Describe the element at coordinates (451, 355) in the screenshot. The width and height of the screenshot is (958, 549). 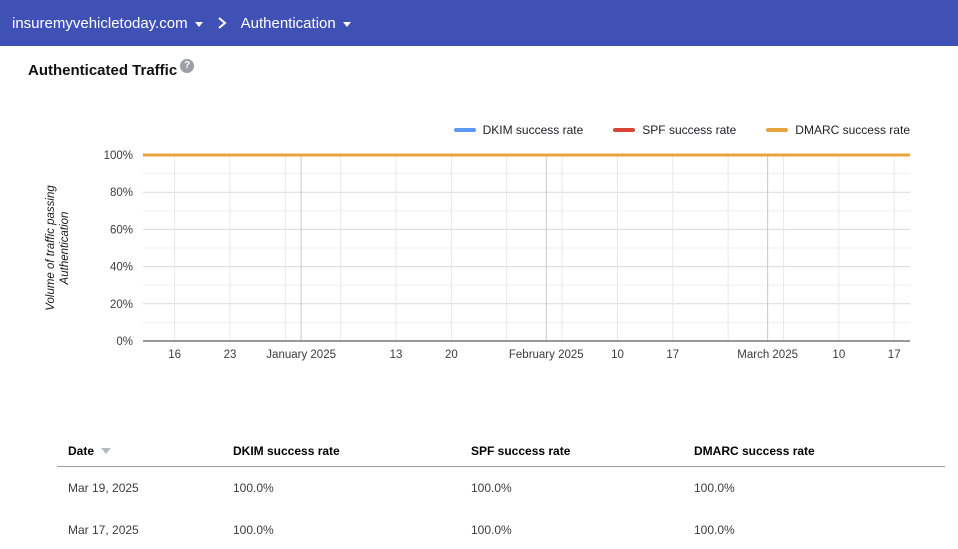
I see `x-axis-tick-label: 20` at that location.